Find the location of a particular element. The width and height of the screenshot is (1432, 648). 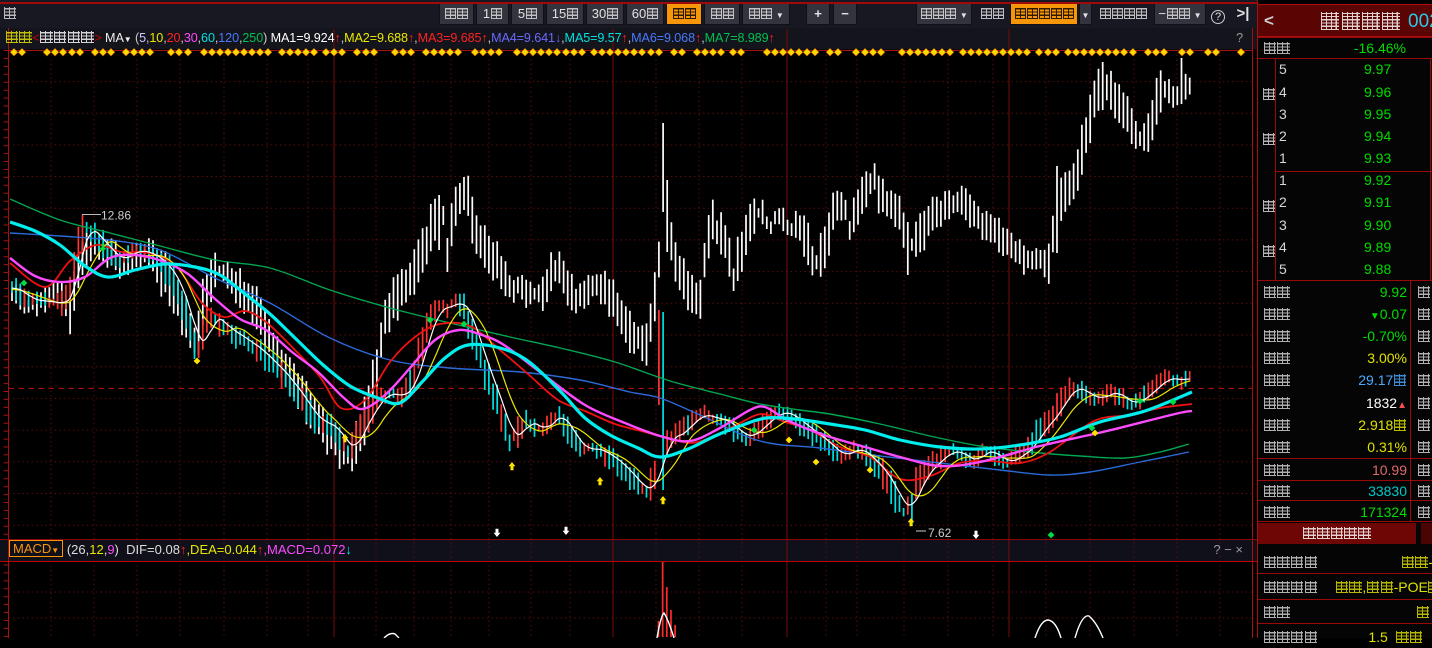

svg-text: 12.86 is located at coordinates (116, 216).